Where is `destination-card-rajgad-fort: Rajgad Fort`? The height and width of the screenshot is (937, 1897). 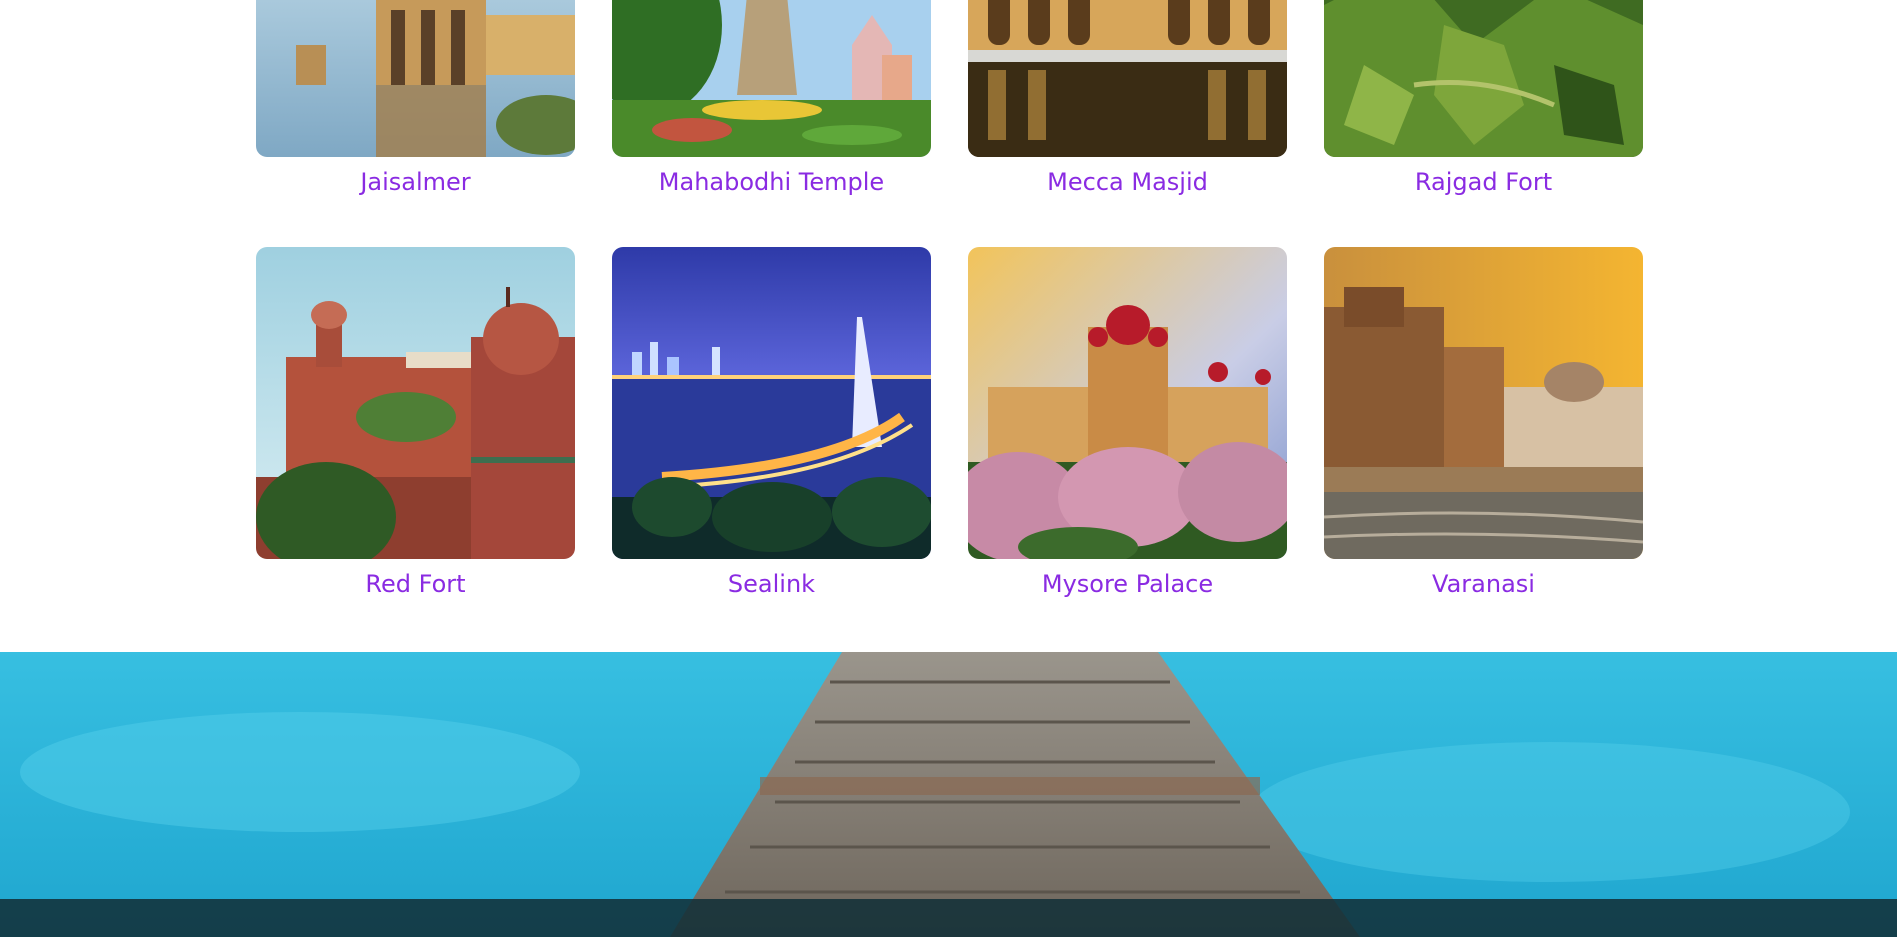 destination-card-rajgad-fort: Rajgad Fort is located at coordinates (1483, 98).